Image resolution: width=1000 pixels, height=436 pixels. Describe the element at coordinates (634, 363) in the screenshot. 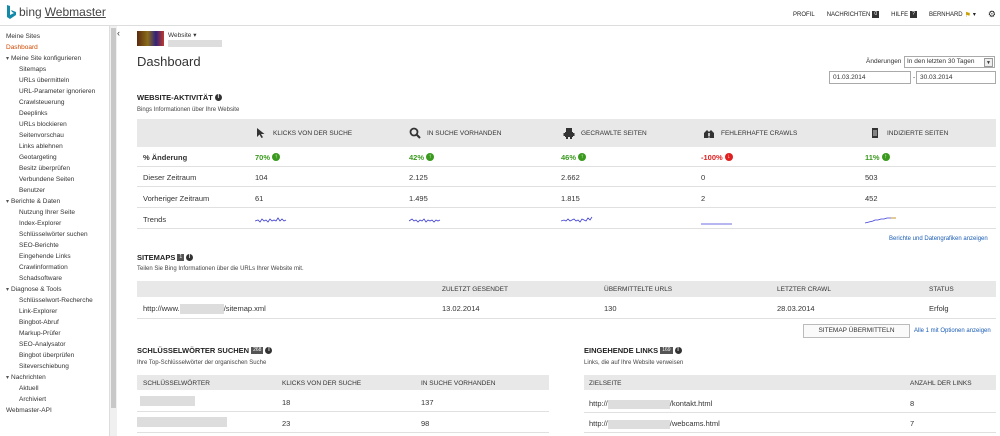

I see `inbound-links-subtitle: Links, die auf Ihre Website verweisen` at that location.